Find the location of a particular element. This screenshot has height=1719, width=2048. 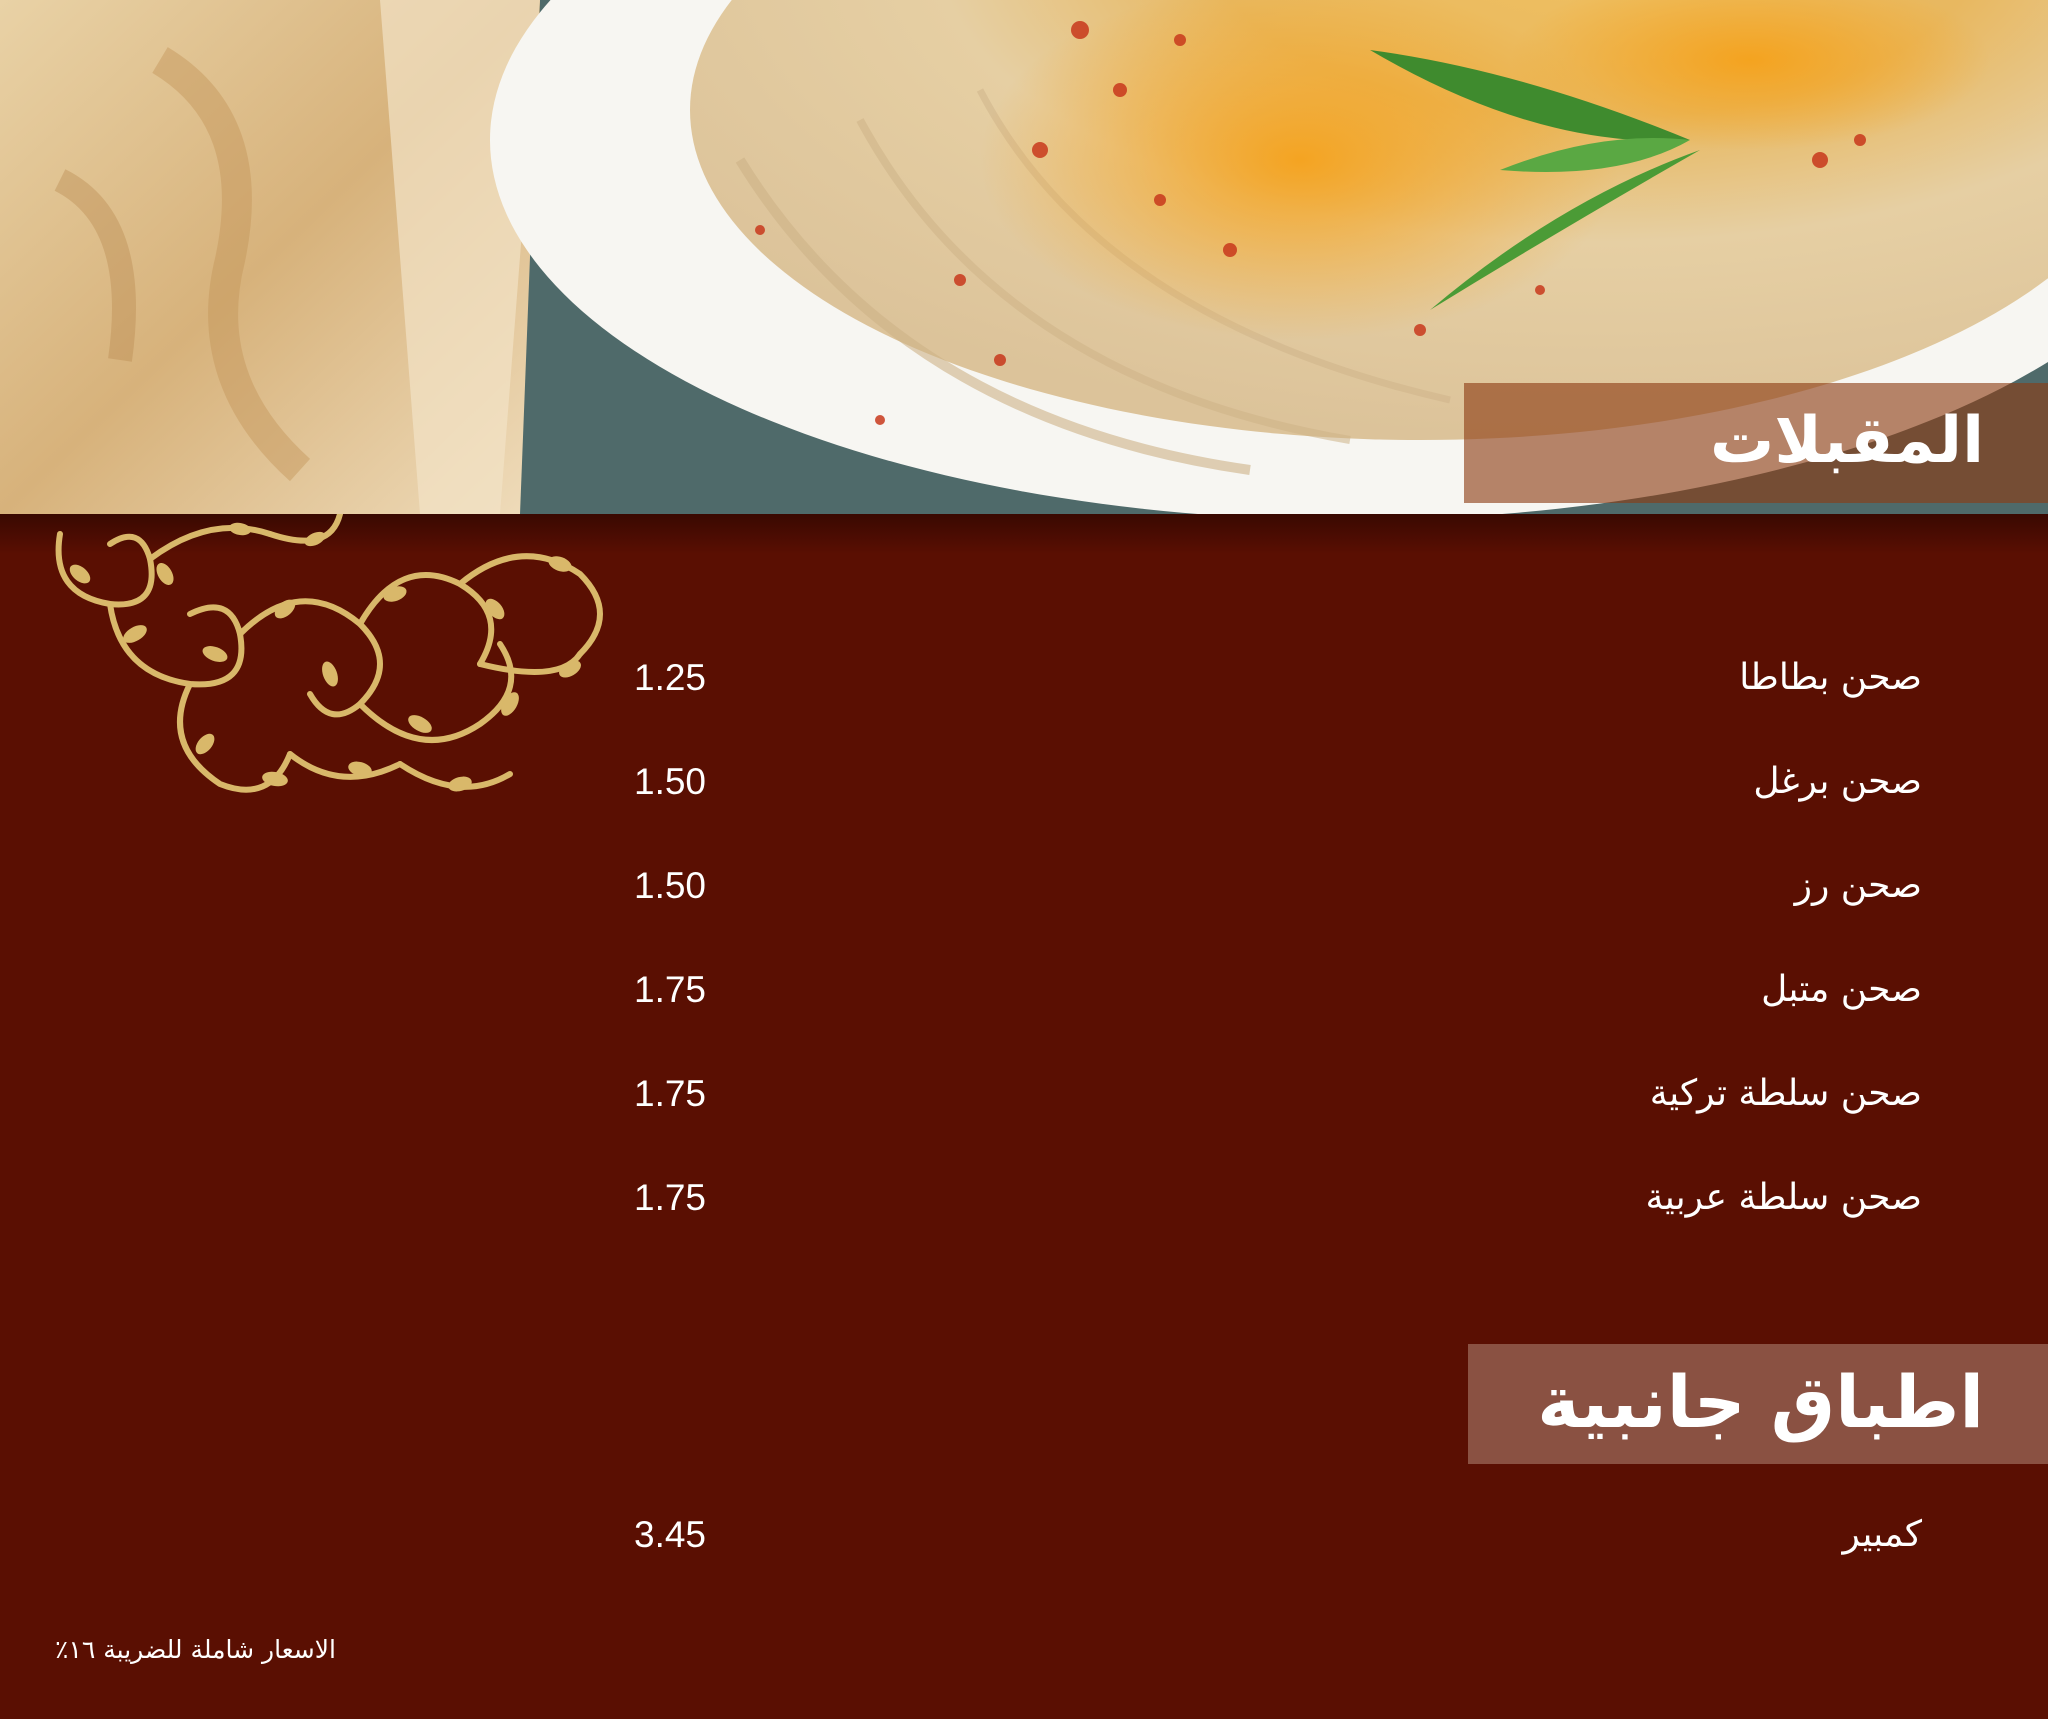

menu-item-name: صحن برغل is located at coordinates (1837, 781).